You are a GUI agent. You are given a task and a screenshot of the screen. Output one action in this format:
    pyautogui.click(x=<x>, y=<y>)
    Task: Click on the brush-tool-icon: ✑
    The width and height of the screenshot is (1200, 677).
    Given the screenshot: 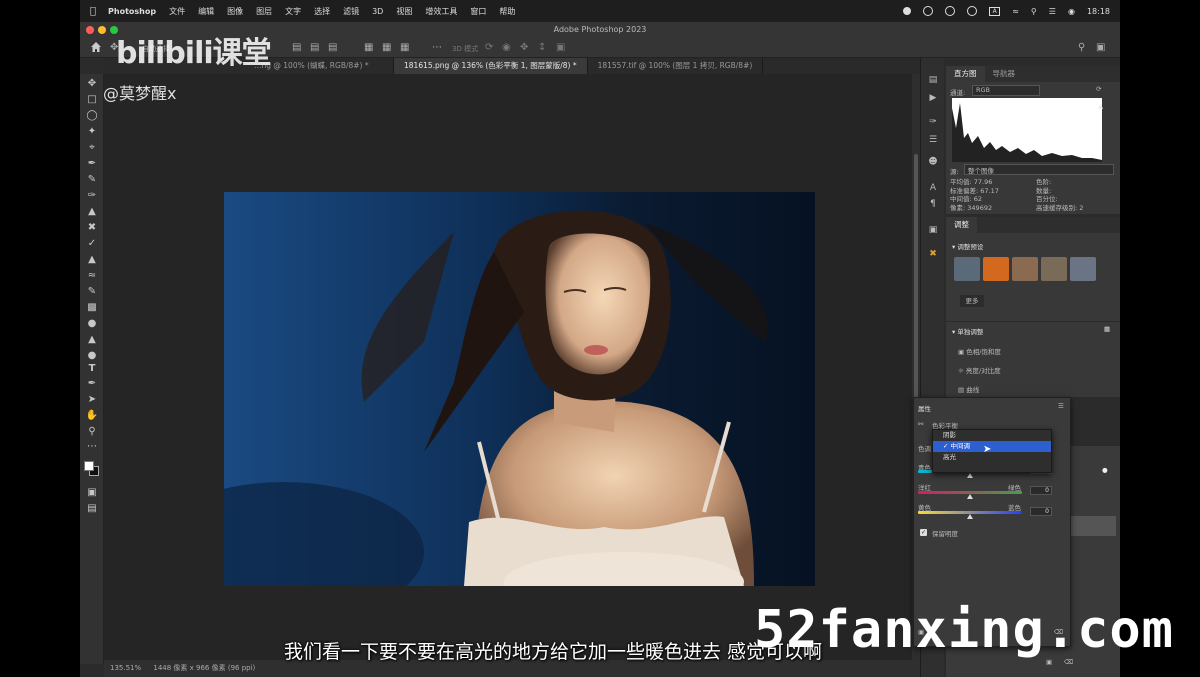 What is the action you would take?
    pyautogui.click(x=92, y=196)
    